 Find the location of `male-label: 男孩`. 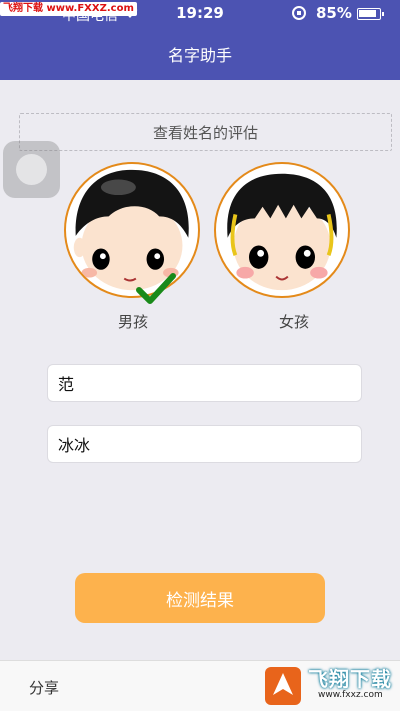

male-label: 男孩 is located at coordinates (133, 321).